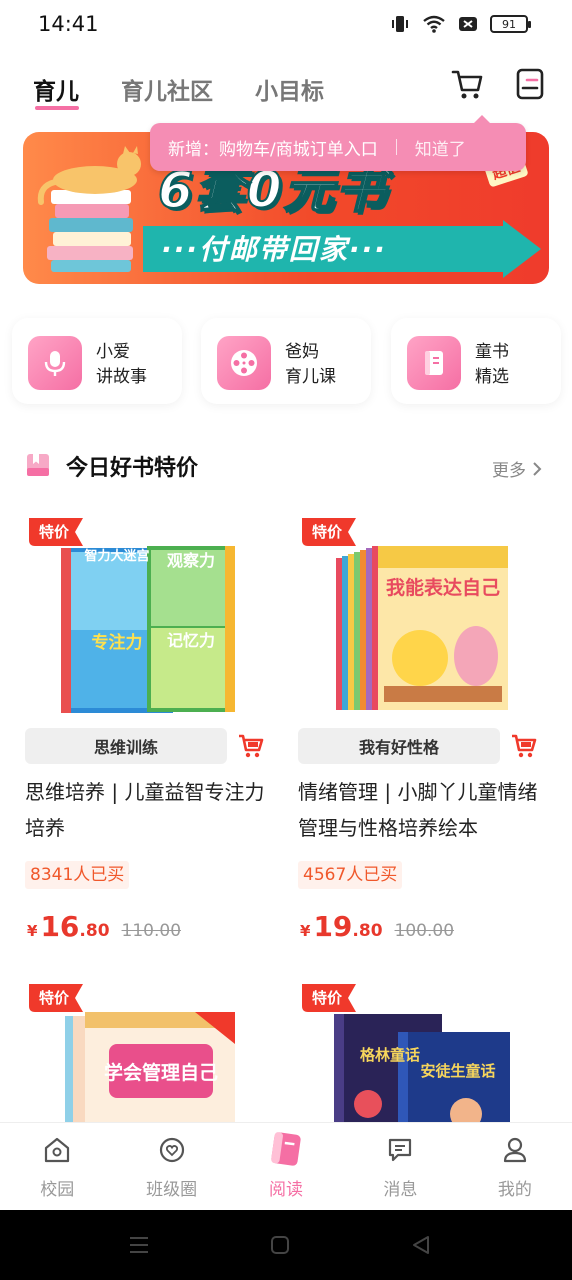  I want to click on more-link-label: 更多, so click(509, 471).